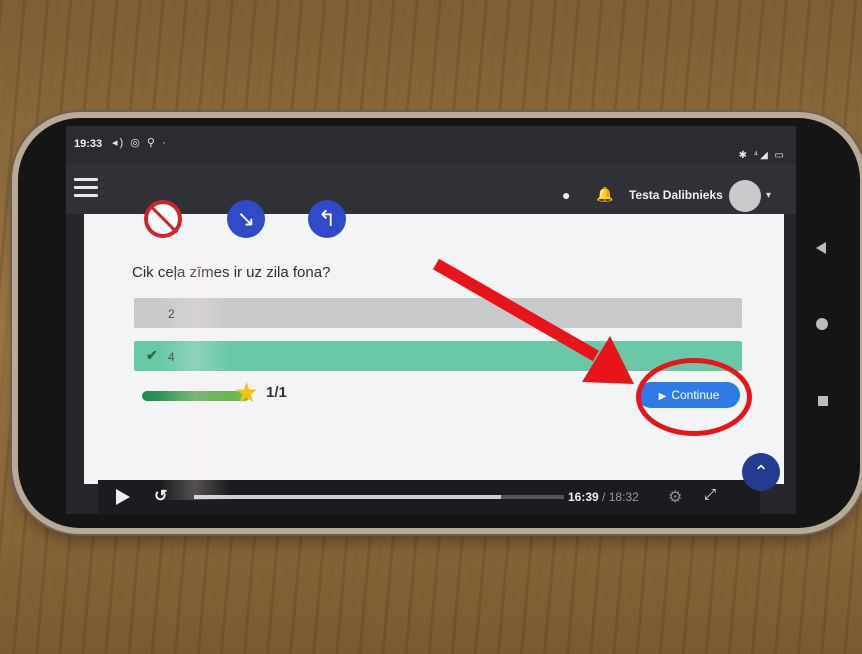 This screenshot has width=862, height=654. Describe the element at coordinates (171, 314) in the screenshot. I see `answer-label: 2` at that location.